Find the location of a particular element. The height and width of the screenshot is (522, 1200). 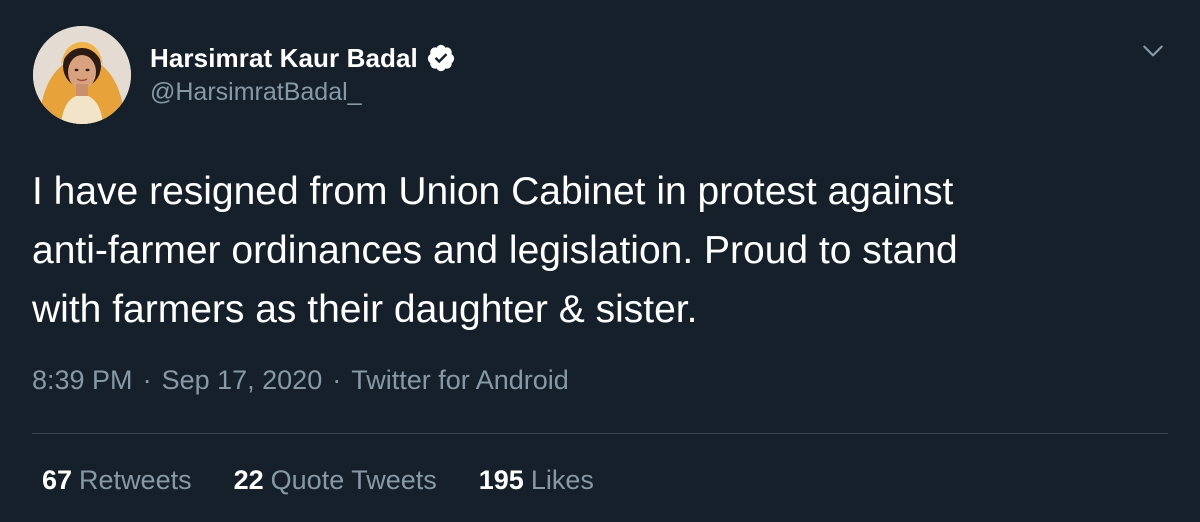

avatar-image is located at coordinates (82, 75).